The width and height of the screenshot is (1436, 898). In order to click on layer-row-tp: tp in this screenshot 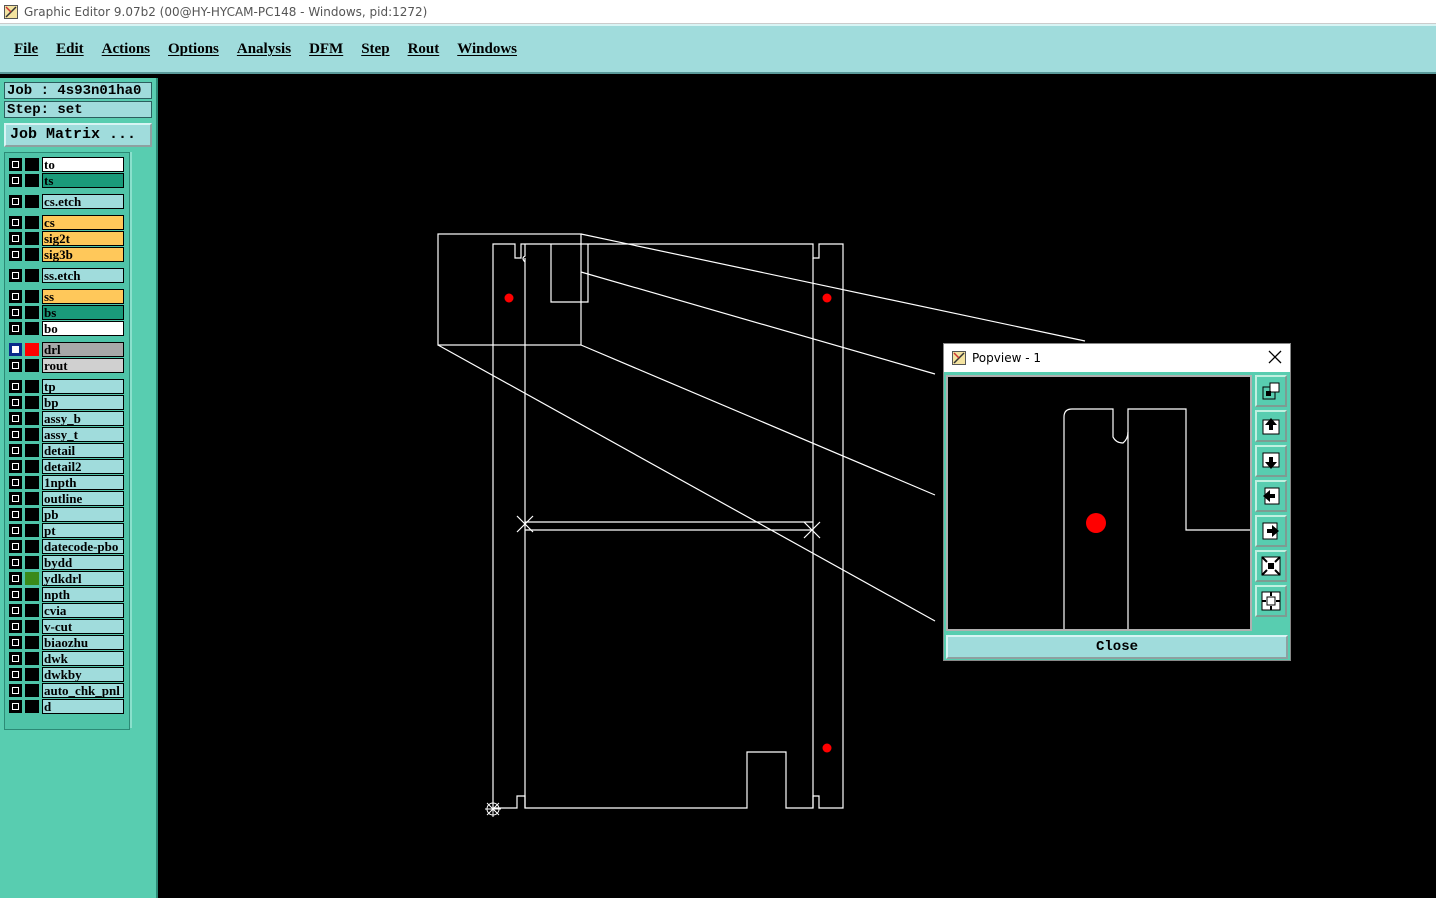, I will do `click(67, 386)`.